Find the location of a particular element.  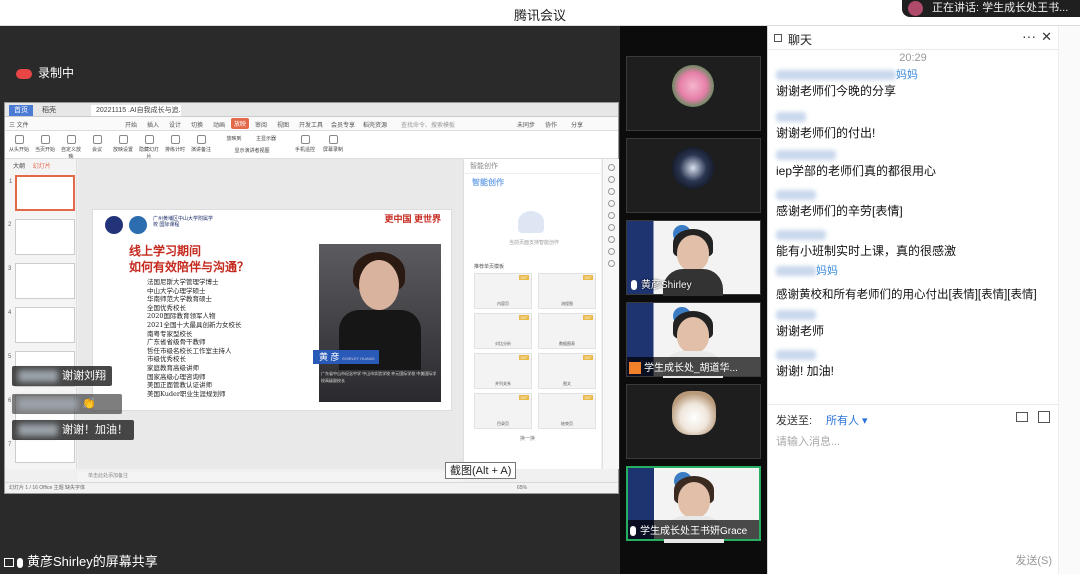

cat-avatar is located at coordinates (694, 413).